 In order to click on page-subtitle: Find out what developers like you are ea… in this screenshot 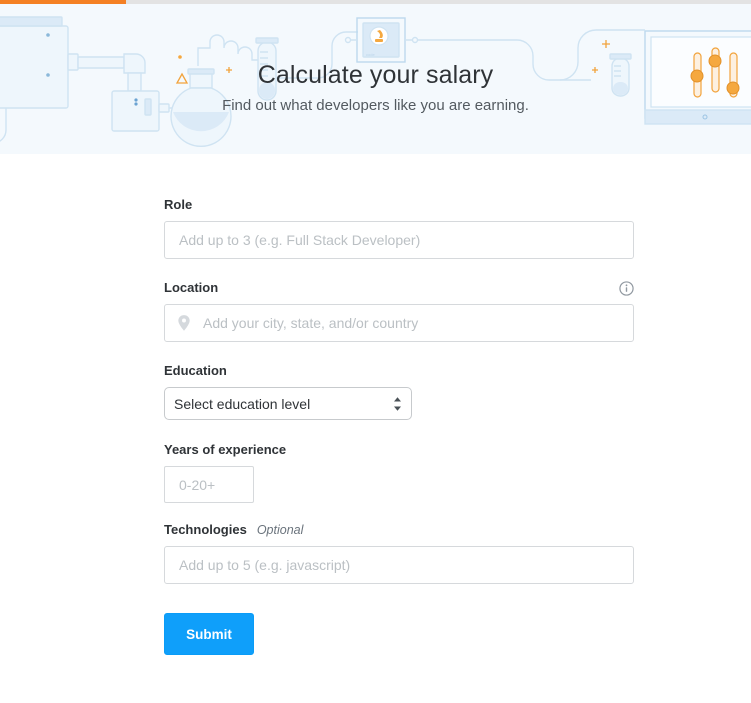, I will do `click(375, 105)`.